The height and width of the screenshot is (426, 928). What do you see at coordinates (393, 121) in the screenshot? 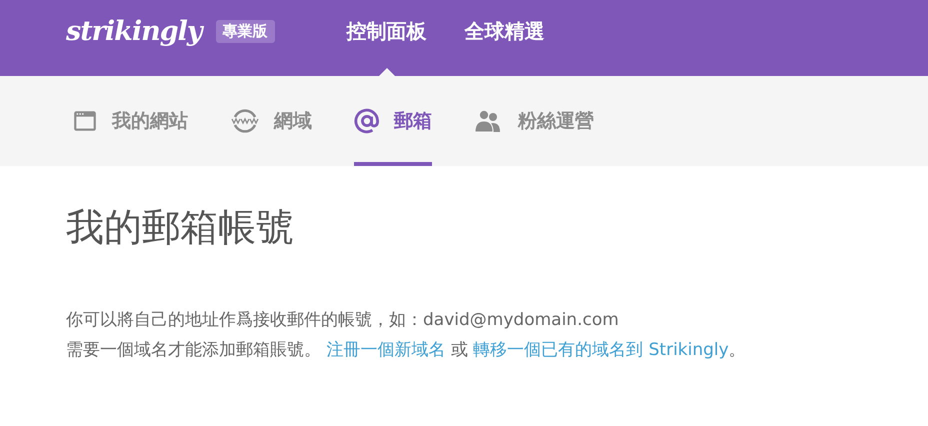
I see `tab: 郵箱` at bounding box center [393, 121].